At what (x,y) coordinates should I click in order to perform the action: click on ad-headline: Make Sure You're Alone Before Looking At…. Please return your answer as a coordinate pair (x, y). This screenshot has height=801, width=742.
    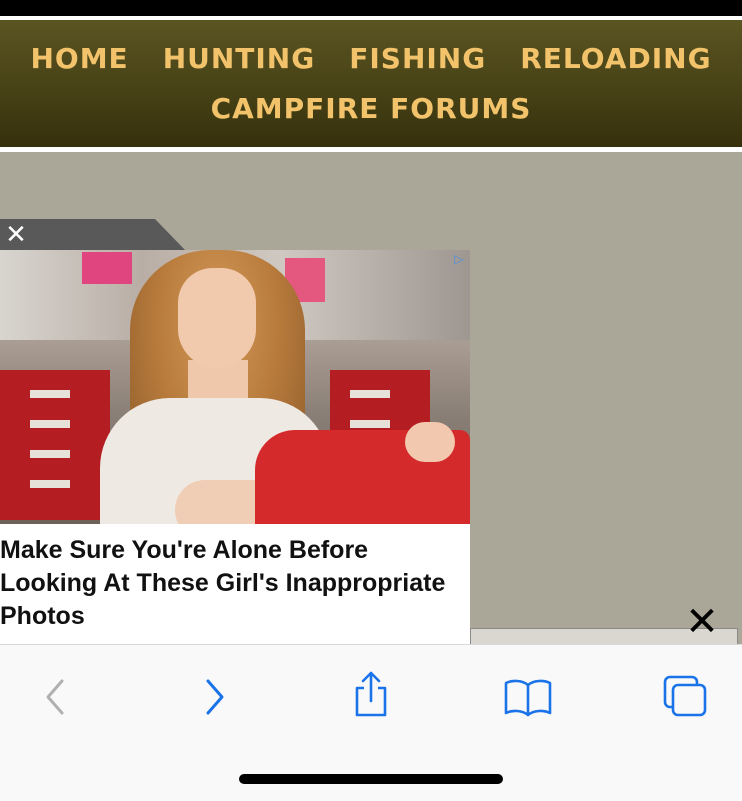
    Looking at the image, I should click on (231, 583).